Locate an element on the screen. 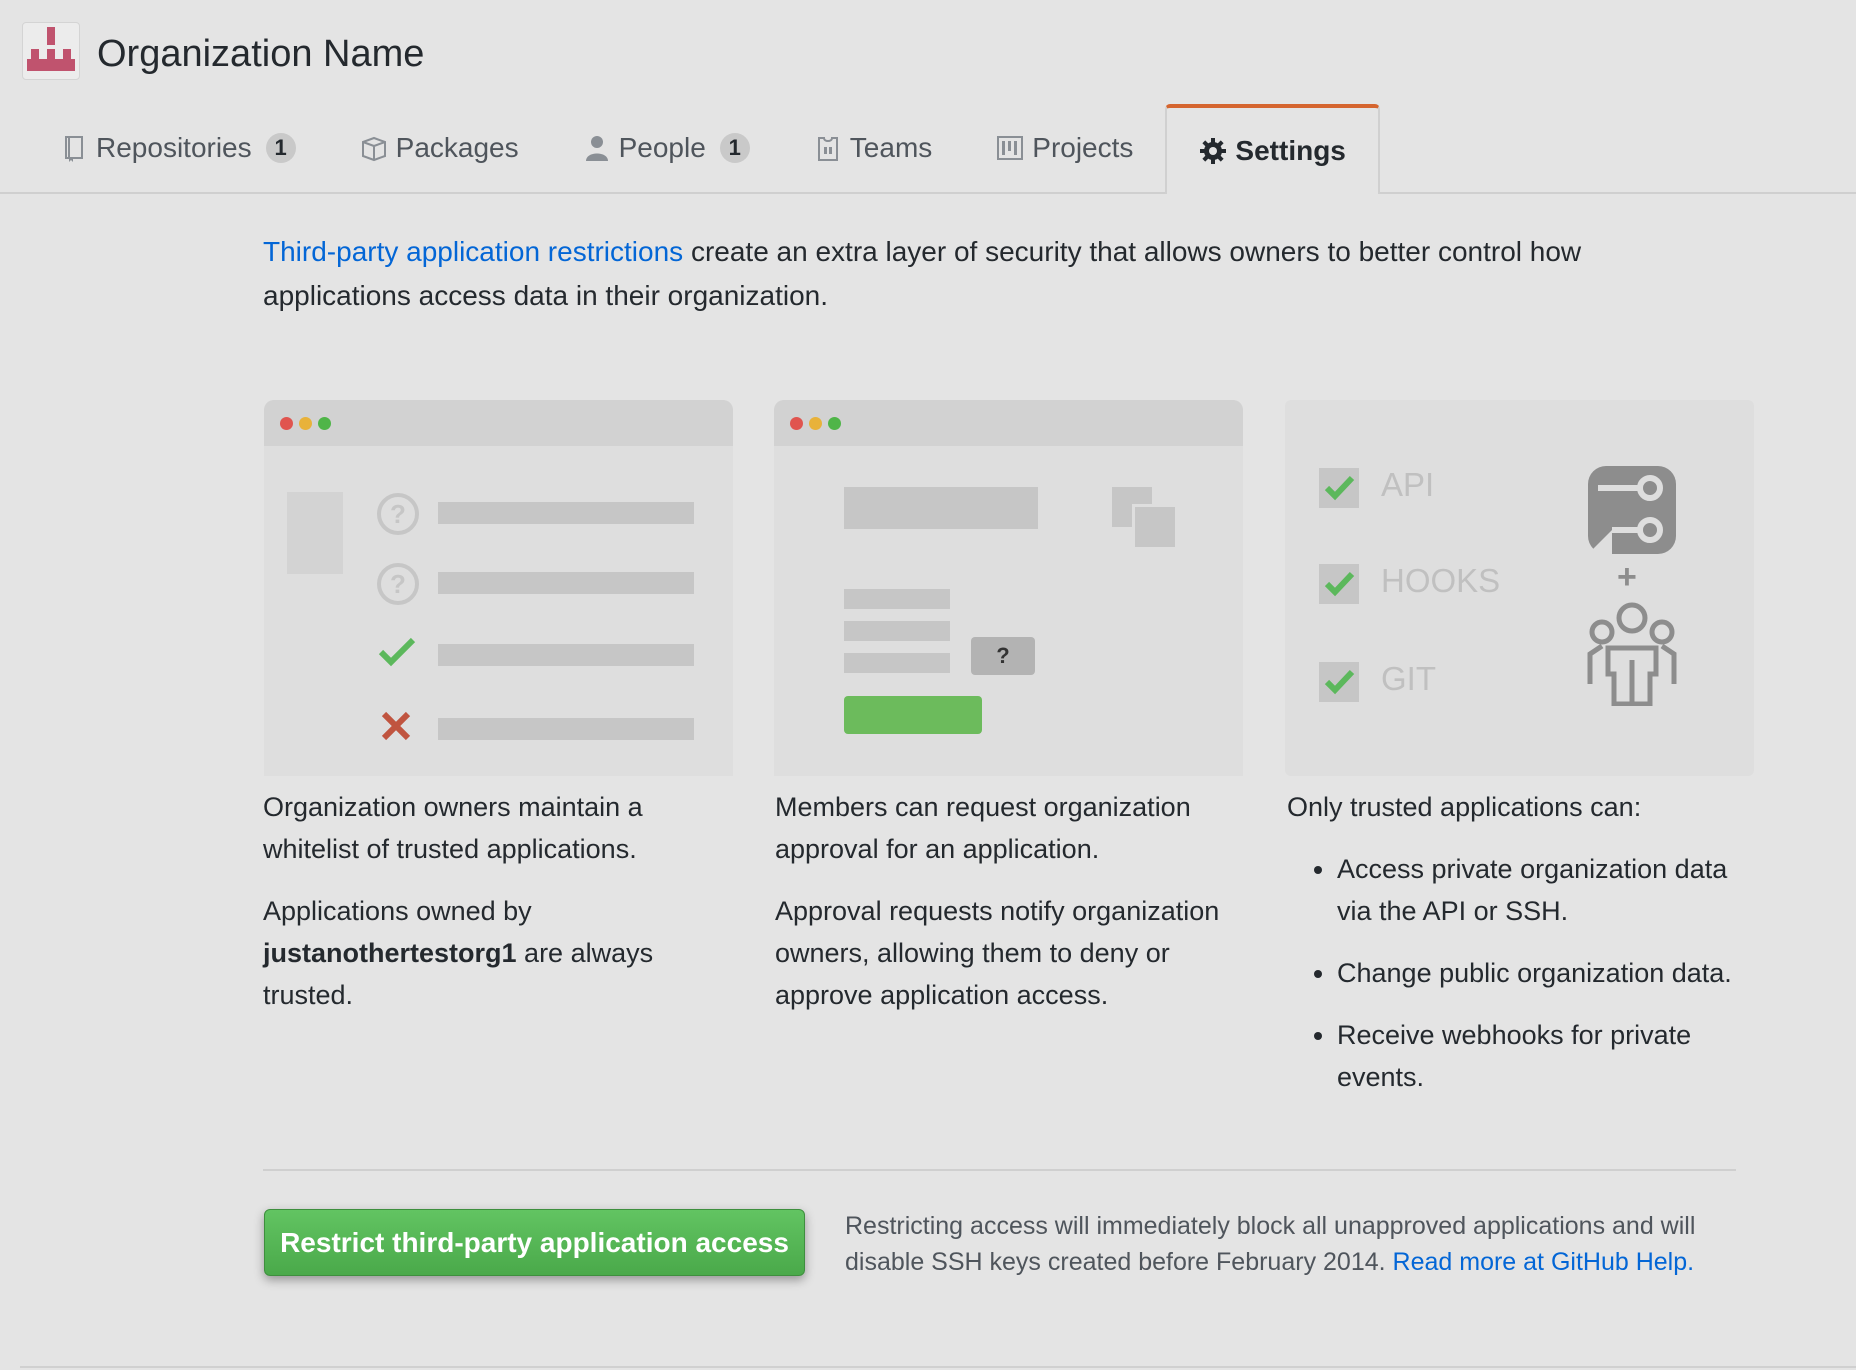 The image size is (1856, 1370). repositories-counter: 1 is located at coordinates (280, 148).